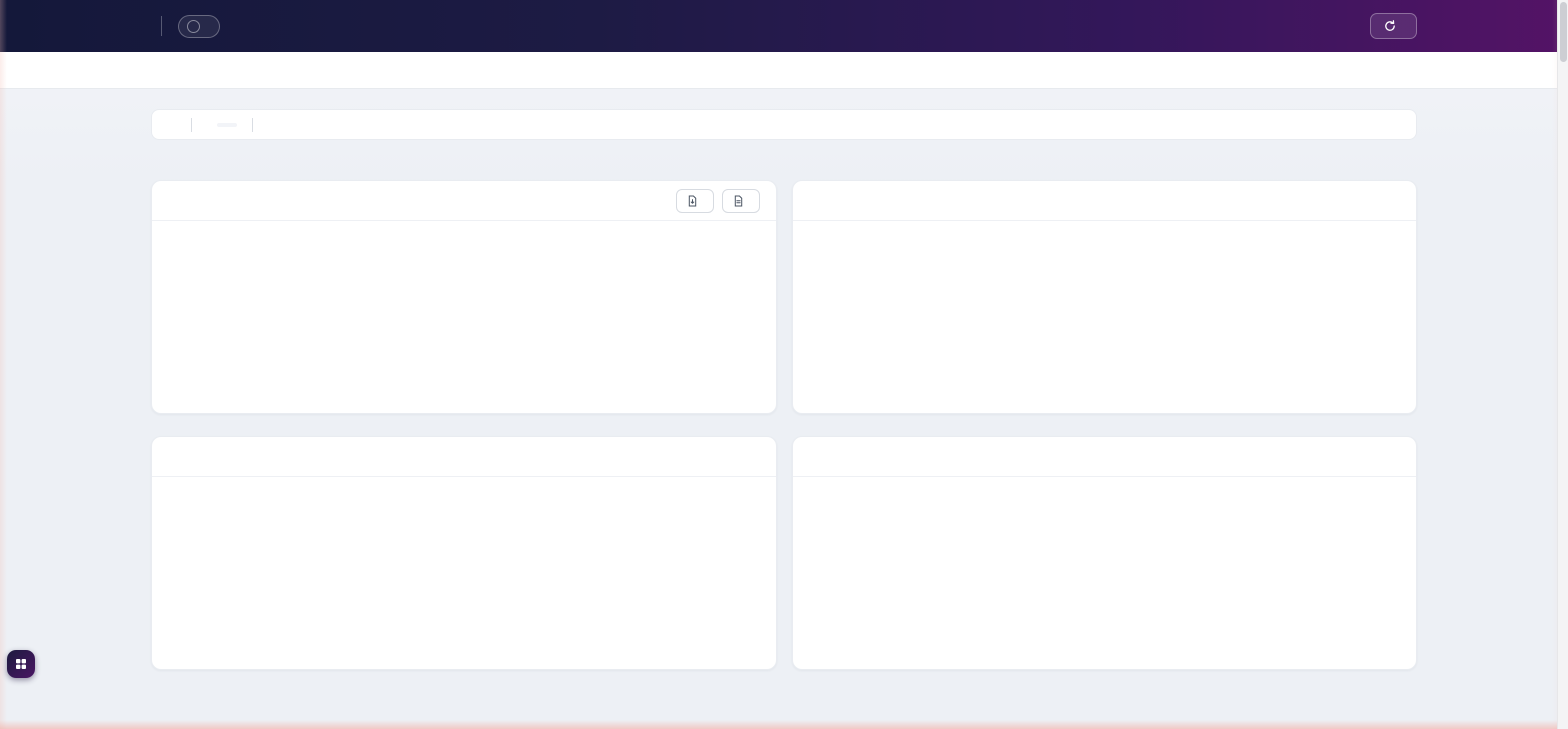 This screenshot has width=1568, height=729. What do you see at coordinates (161, 26) in the screenshot?
I see `header-divider` at bounding box center [161, 26].